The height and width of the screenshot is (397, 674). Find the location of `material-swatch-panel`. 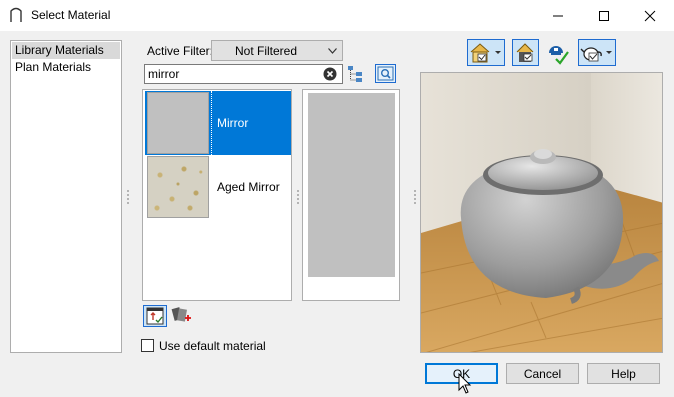

material-swatch-panel is located at coordinates (351, 195).